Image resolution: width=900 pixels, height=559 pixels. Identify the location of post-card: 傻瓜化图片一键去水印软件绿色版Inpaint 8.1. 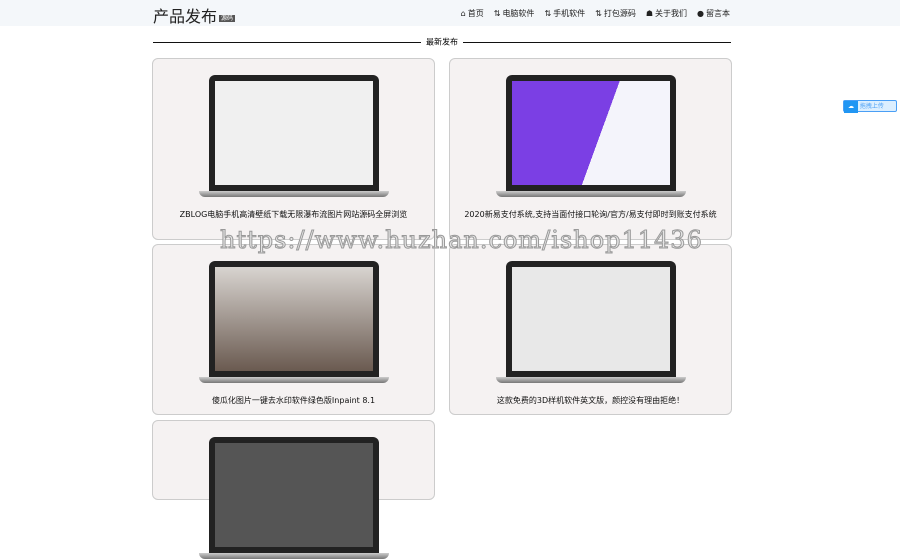
(293, 329).